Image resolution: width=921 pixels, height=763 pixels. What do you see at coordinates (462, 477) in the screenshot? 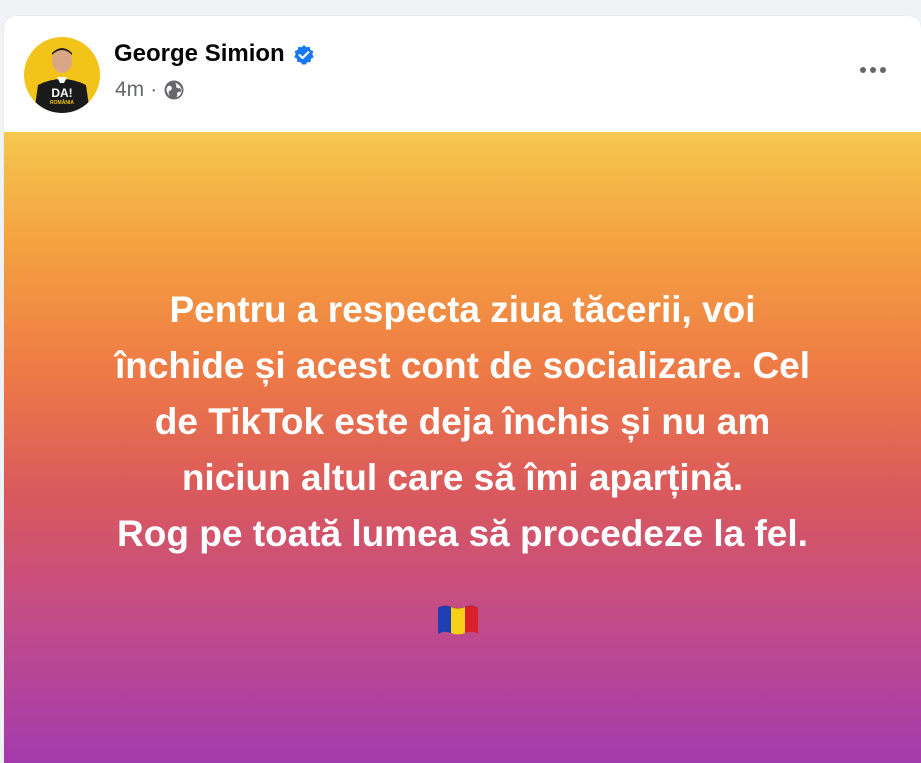
I see `post-text-line: niciun altul care să îmi aparțină.` at bounding box center [462, 477].